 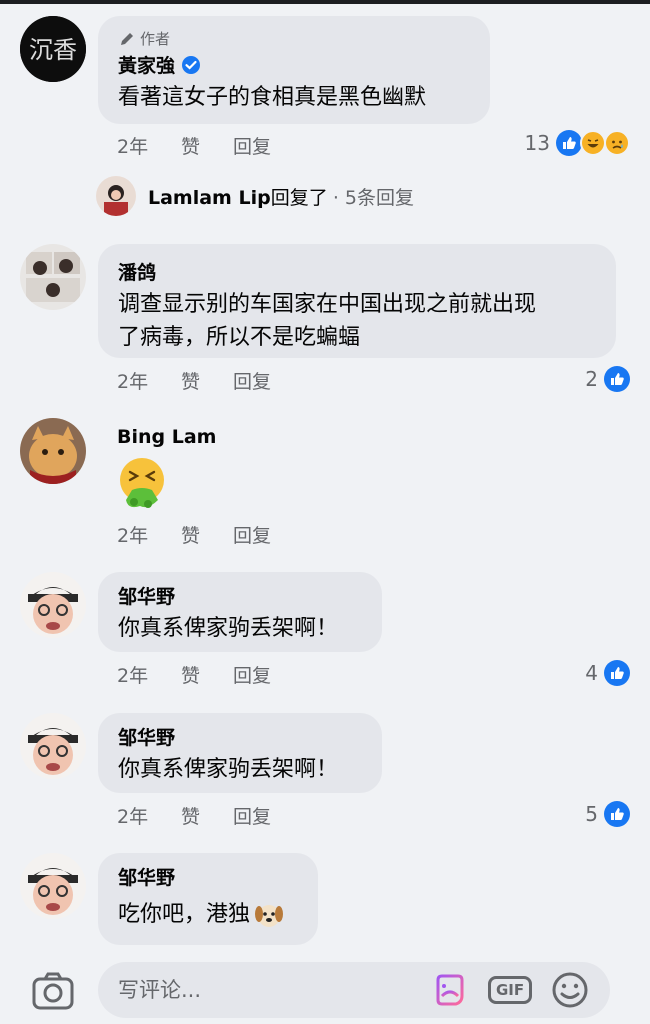 I want to click on comment-author: Bing Lam, so click(x=166, y=437).